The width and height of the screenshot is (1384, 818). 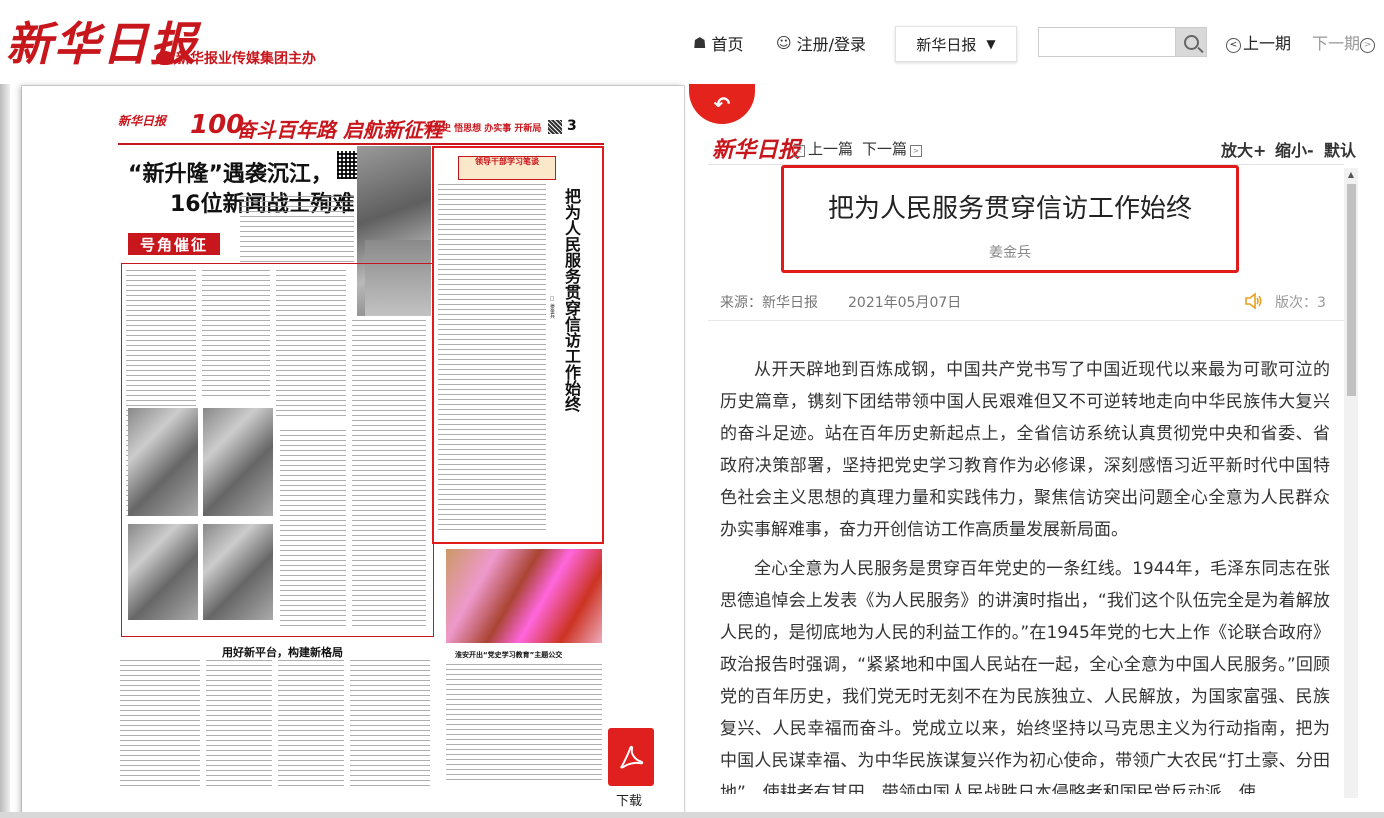 What do you see at coordinates (277, 450) in the screenshot?
I see `feature-frame` at bounding box center [277, 450].